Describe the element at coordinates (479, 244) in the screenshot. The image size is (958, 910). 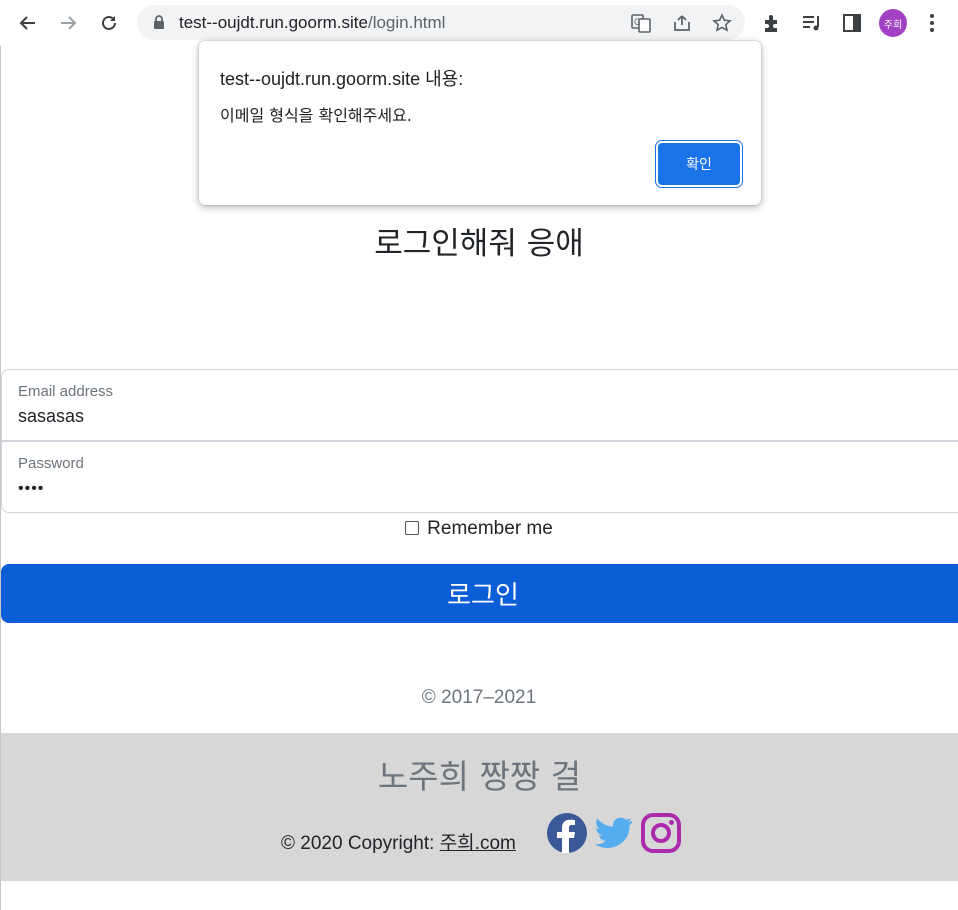
I see `page-title: 로그인해줘 응애` at that location.